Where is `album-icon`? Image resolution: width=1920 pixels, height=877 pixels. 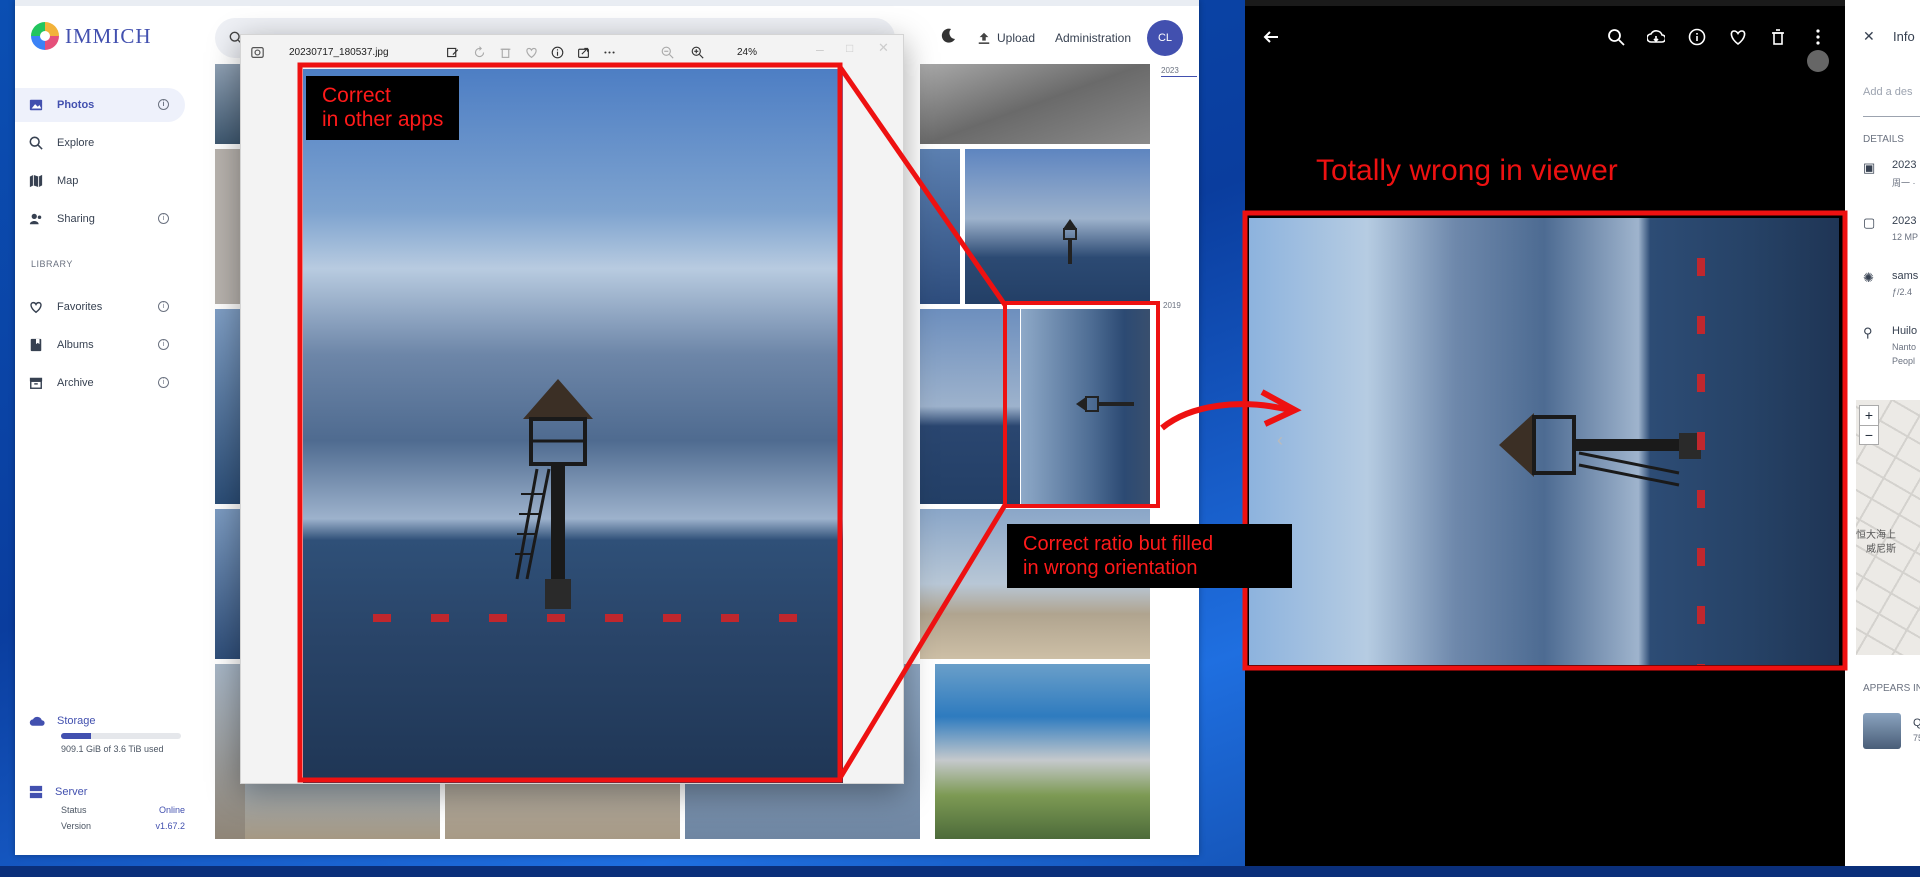
album-icon is located at coordinates (36, 345).